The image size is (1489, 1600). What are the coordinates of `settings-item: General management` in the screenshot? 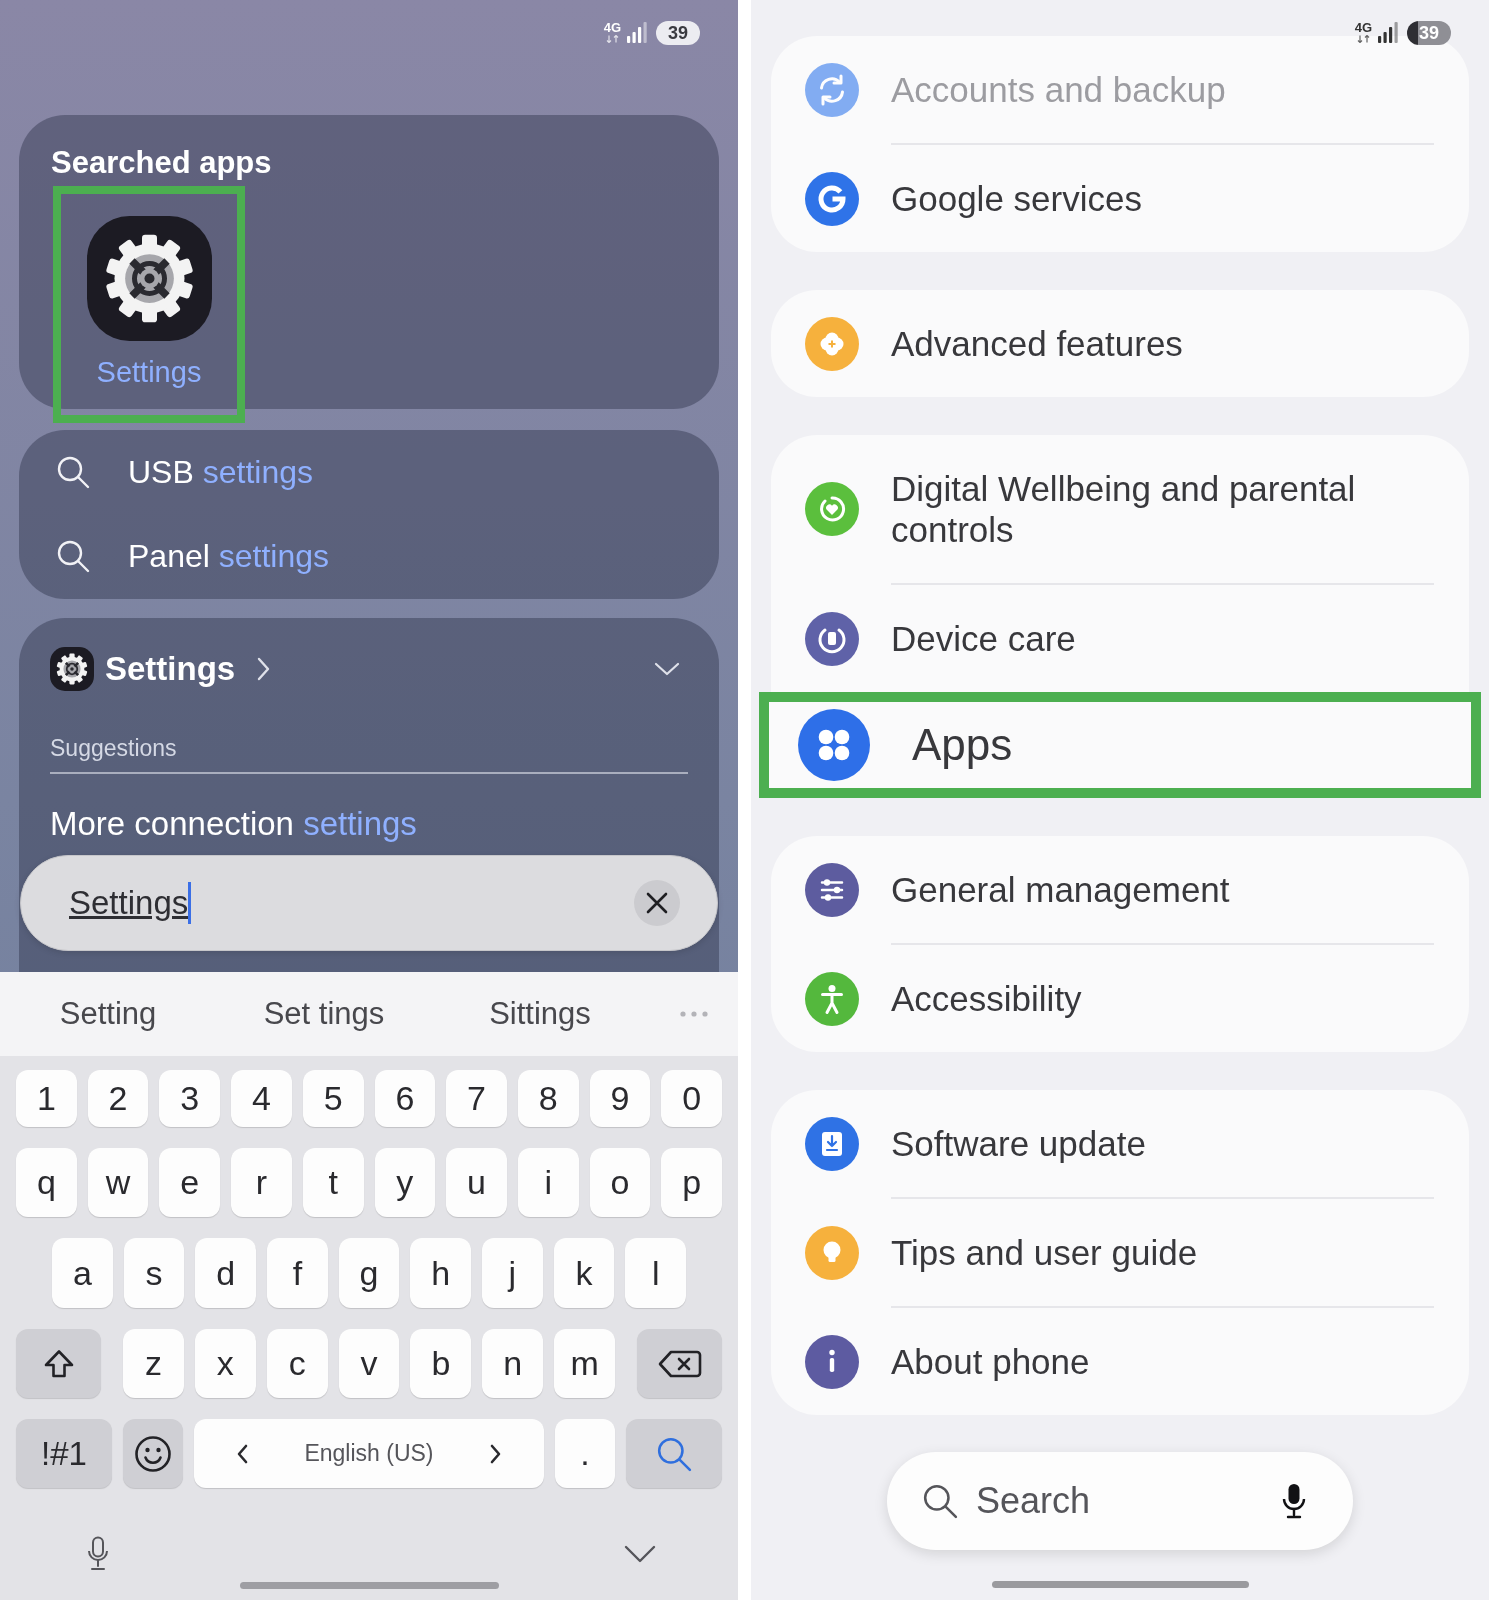 It's located at (1120, 889).